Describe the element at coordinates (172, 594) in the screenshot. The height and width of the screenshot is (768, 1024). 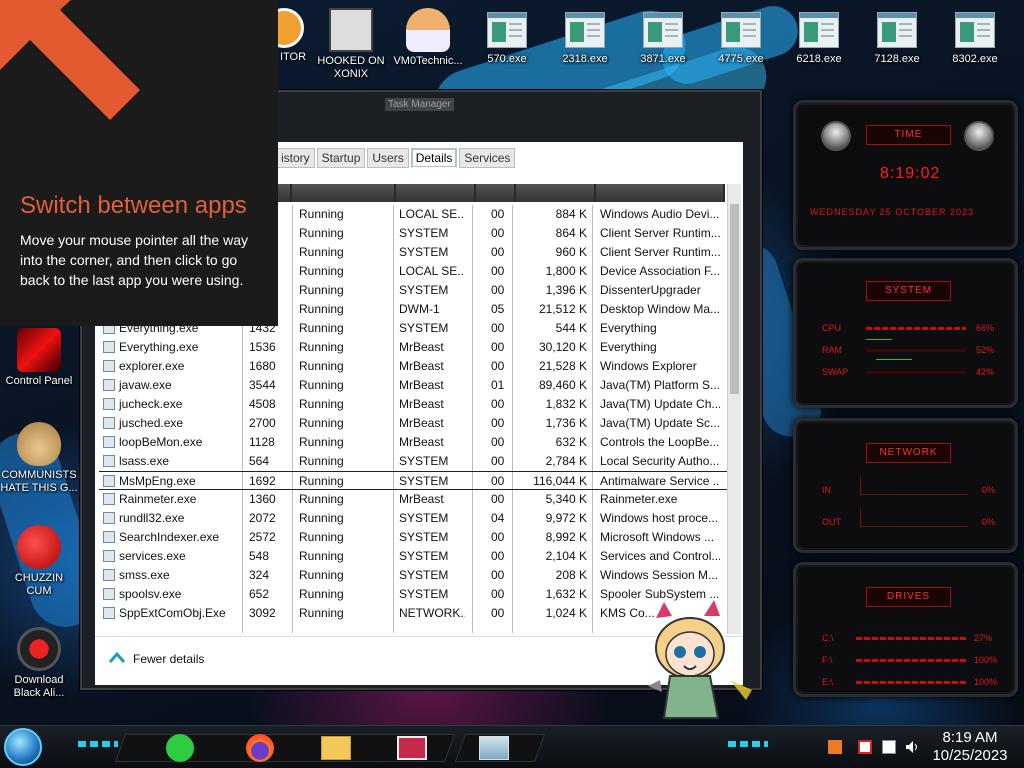
I see `process-name: spoolsv.exe` at that location.